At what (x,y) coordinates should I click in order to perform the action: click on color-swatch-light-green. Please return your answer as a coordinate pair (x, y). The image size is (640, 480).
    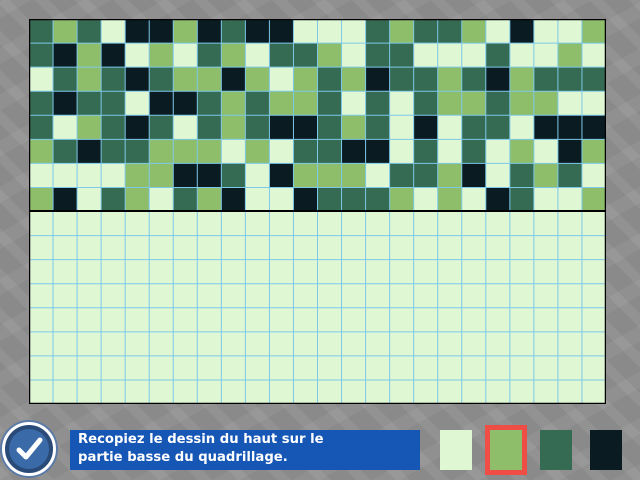
    Looking at the image, I should click on (456, 450).